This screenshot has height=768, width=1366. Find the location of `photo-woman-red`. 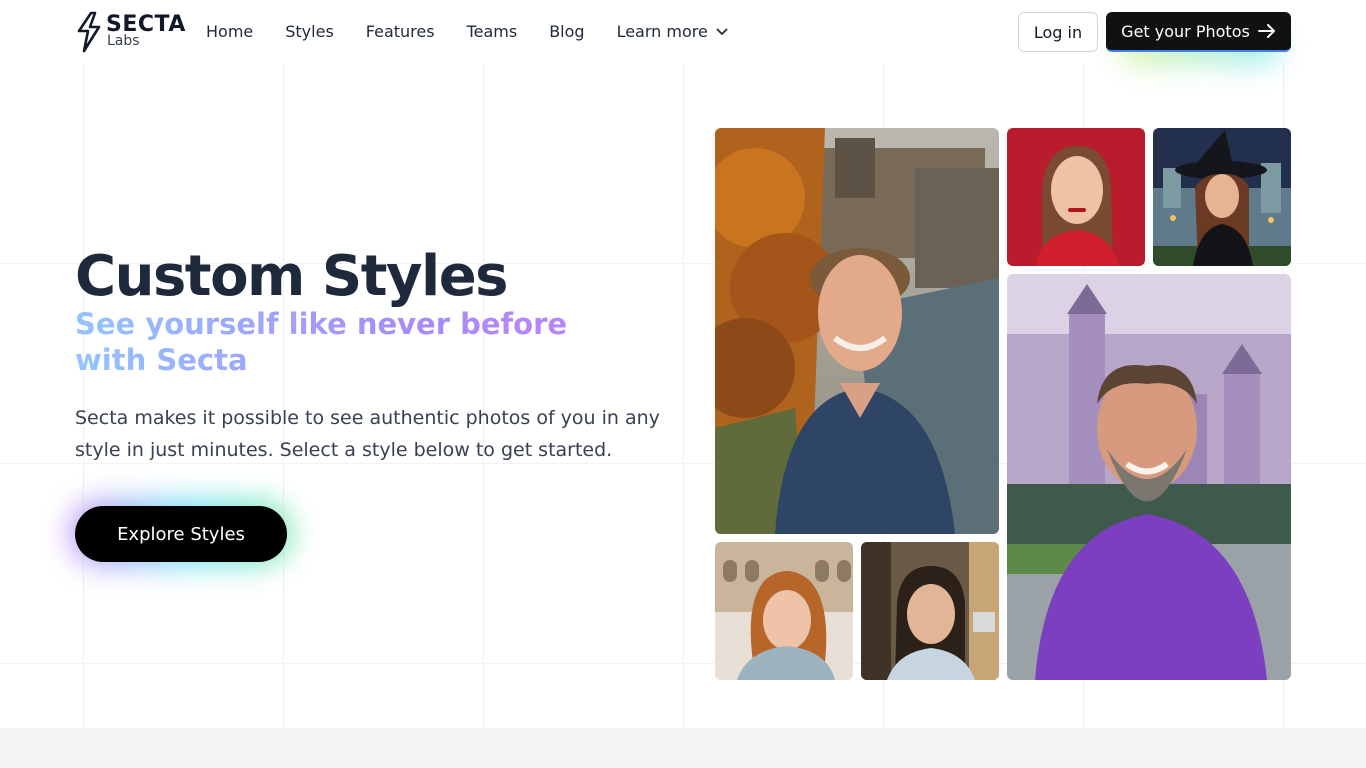

photo-woman-red is located at coordinates (1076, 197).